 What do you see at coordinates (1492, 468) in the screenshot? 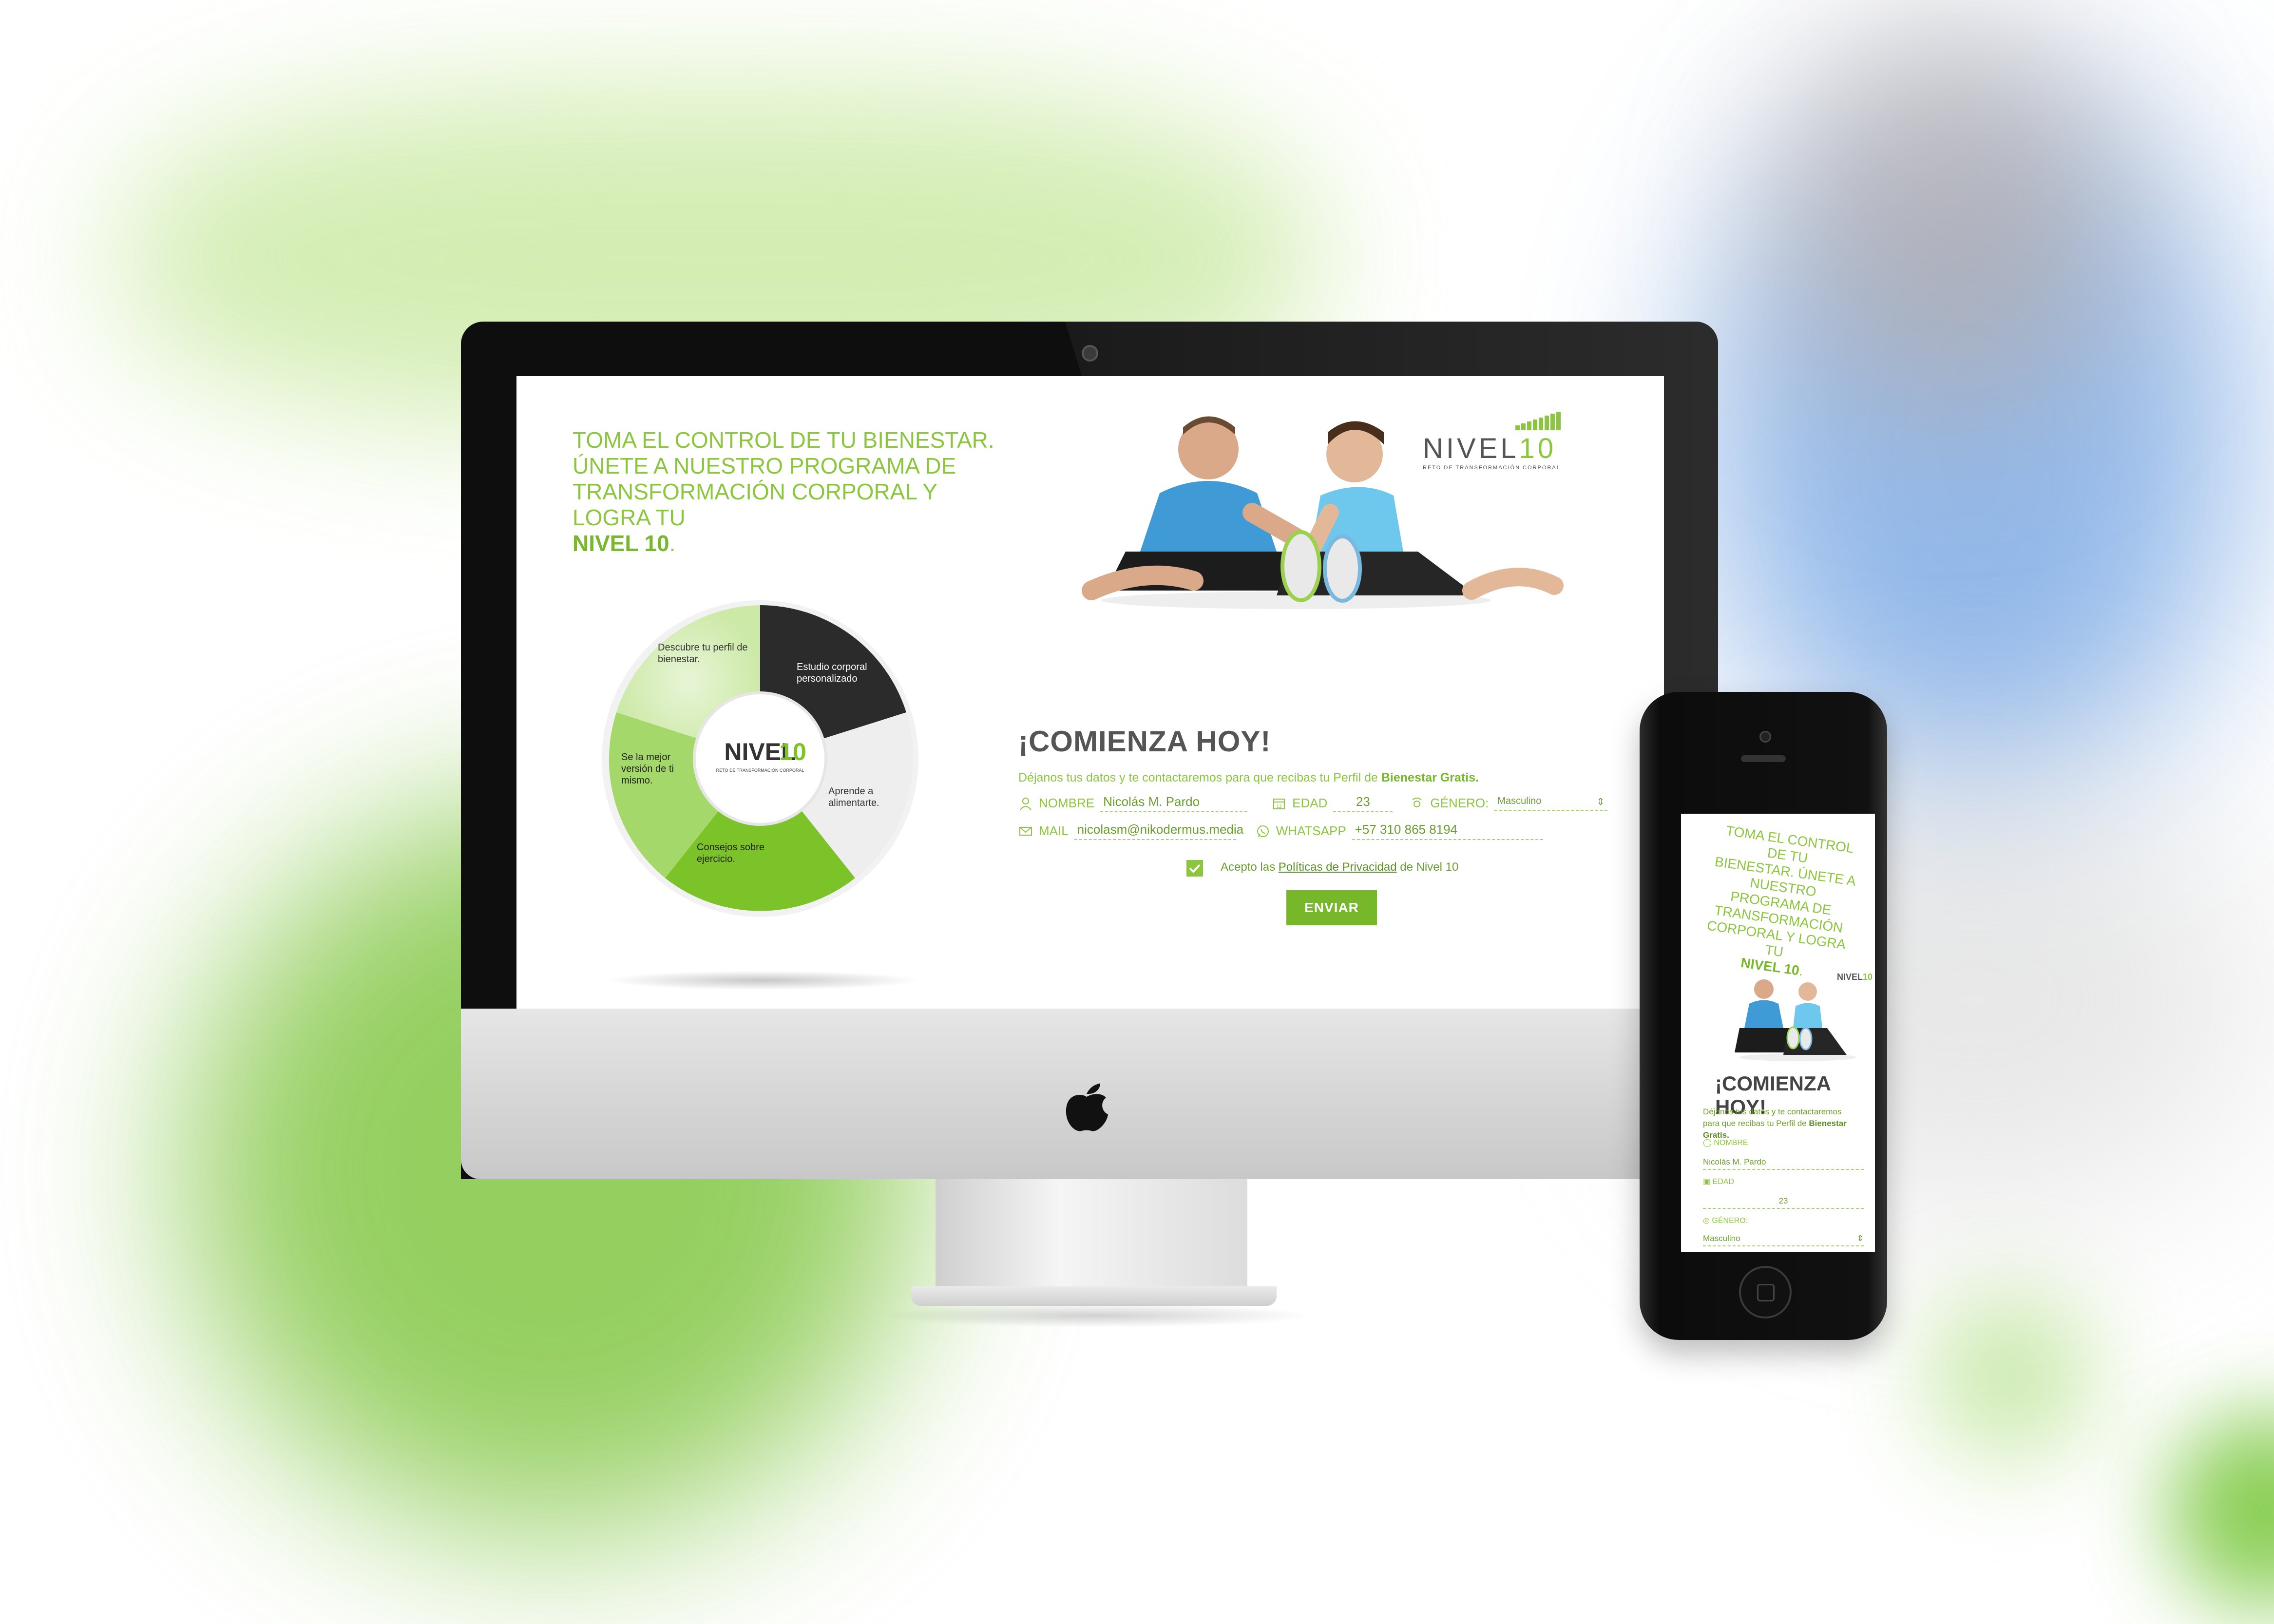
I see `logo-tagline: RETO DE TRANSFORMACIÓN CORPORAL` at bounding box center [1492, 468].